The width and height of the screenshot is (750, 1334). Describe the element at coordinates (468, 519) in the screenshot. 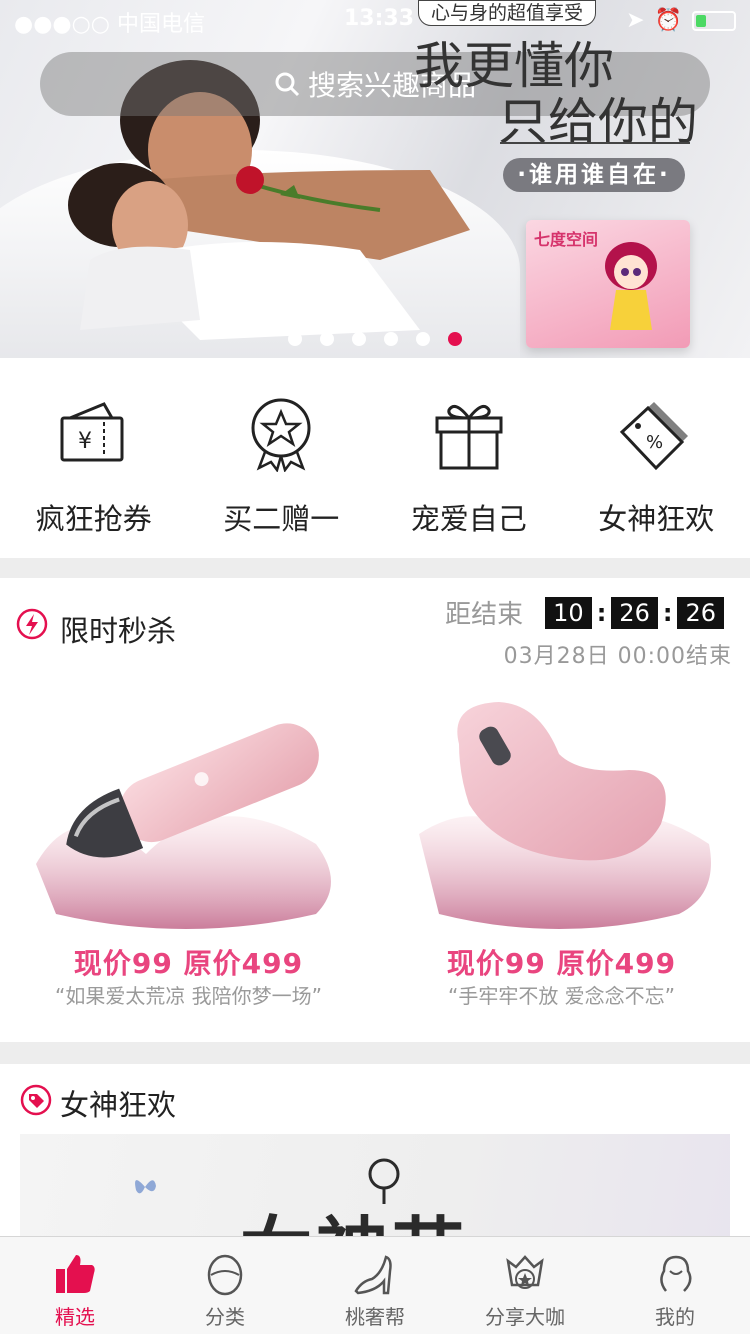

I see `quick-entry-label: 宠爱自己` at that location.